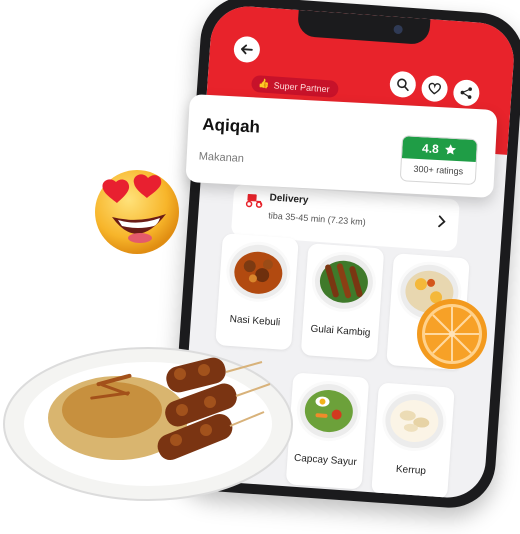 This screenshot has height=534, width=520. What do you see at coordinates (137, 212) in the screenshot?
I see `heart-eyes-emoji-icon` at bounding box center [137, 212].